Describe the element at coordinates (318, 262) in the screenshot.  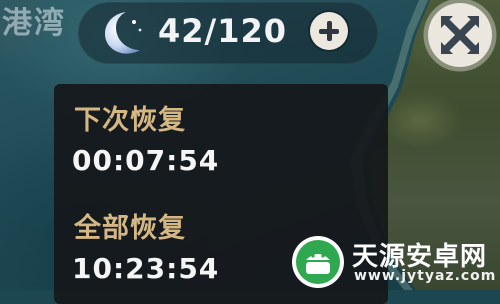
I see `android-logo-icon` at that location.